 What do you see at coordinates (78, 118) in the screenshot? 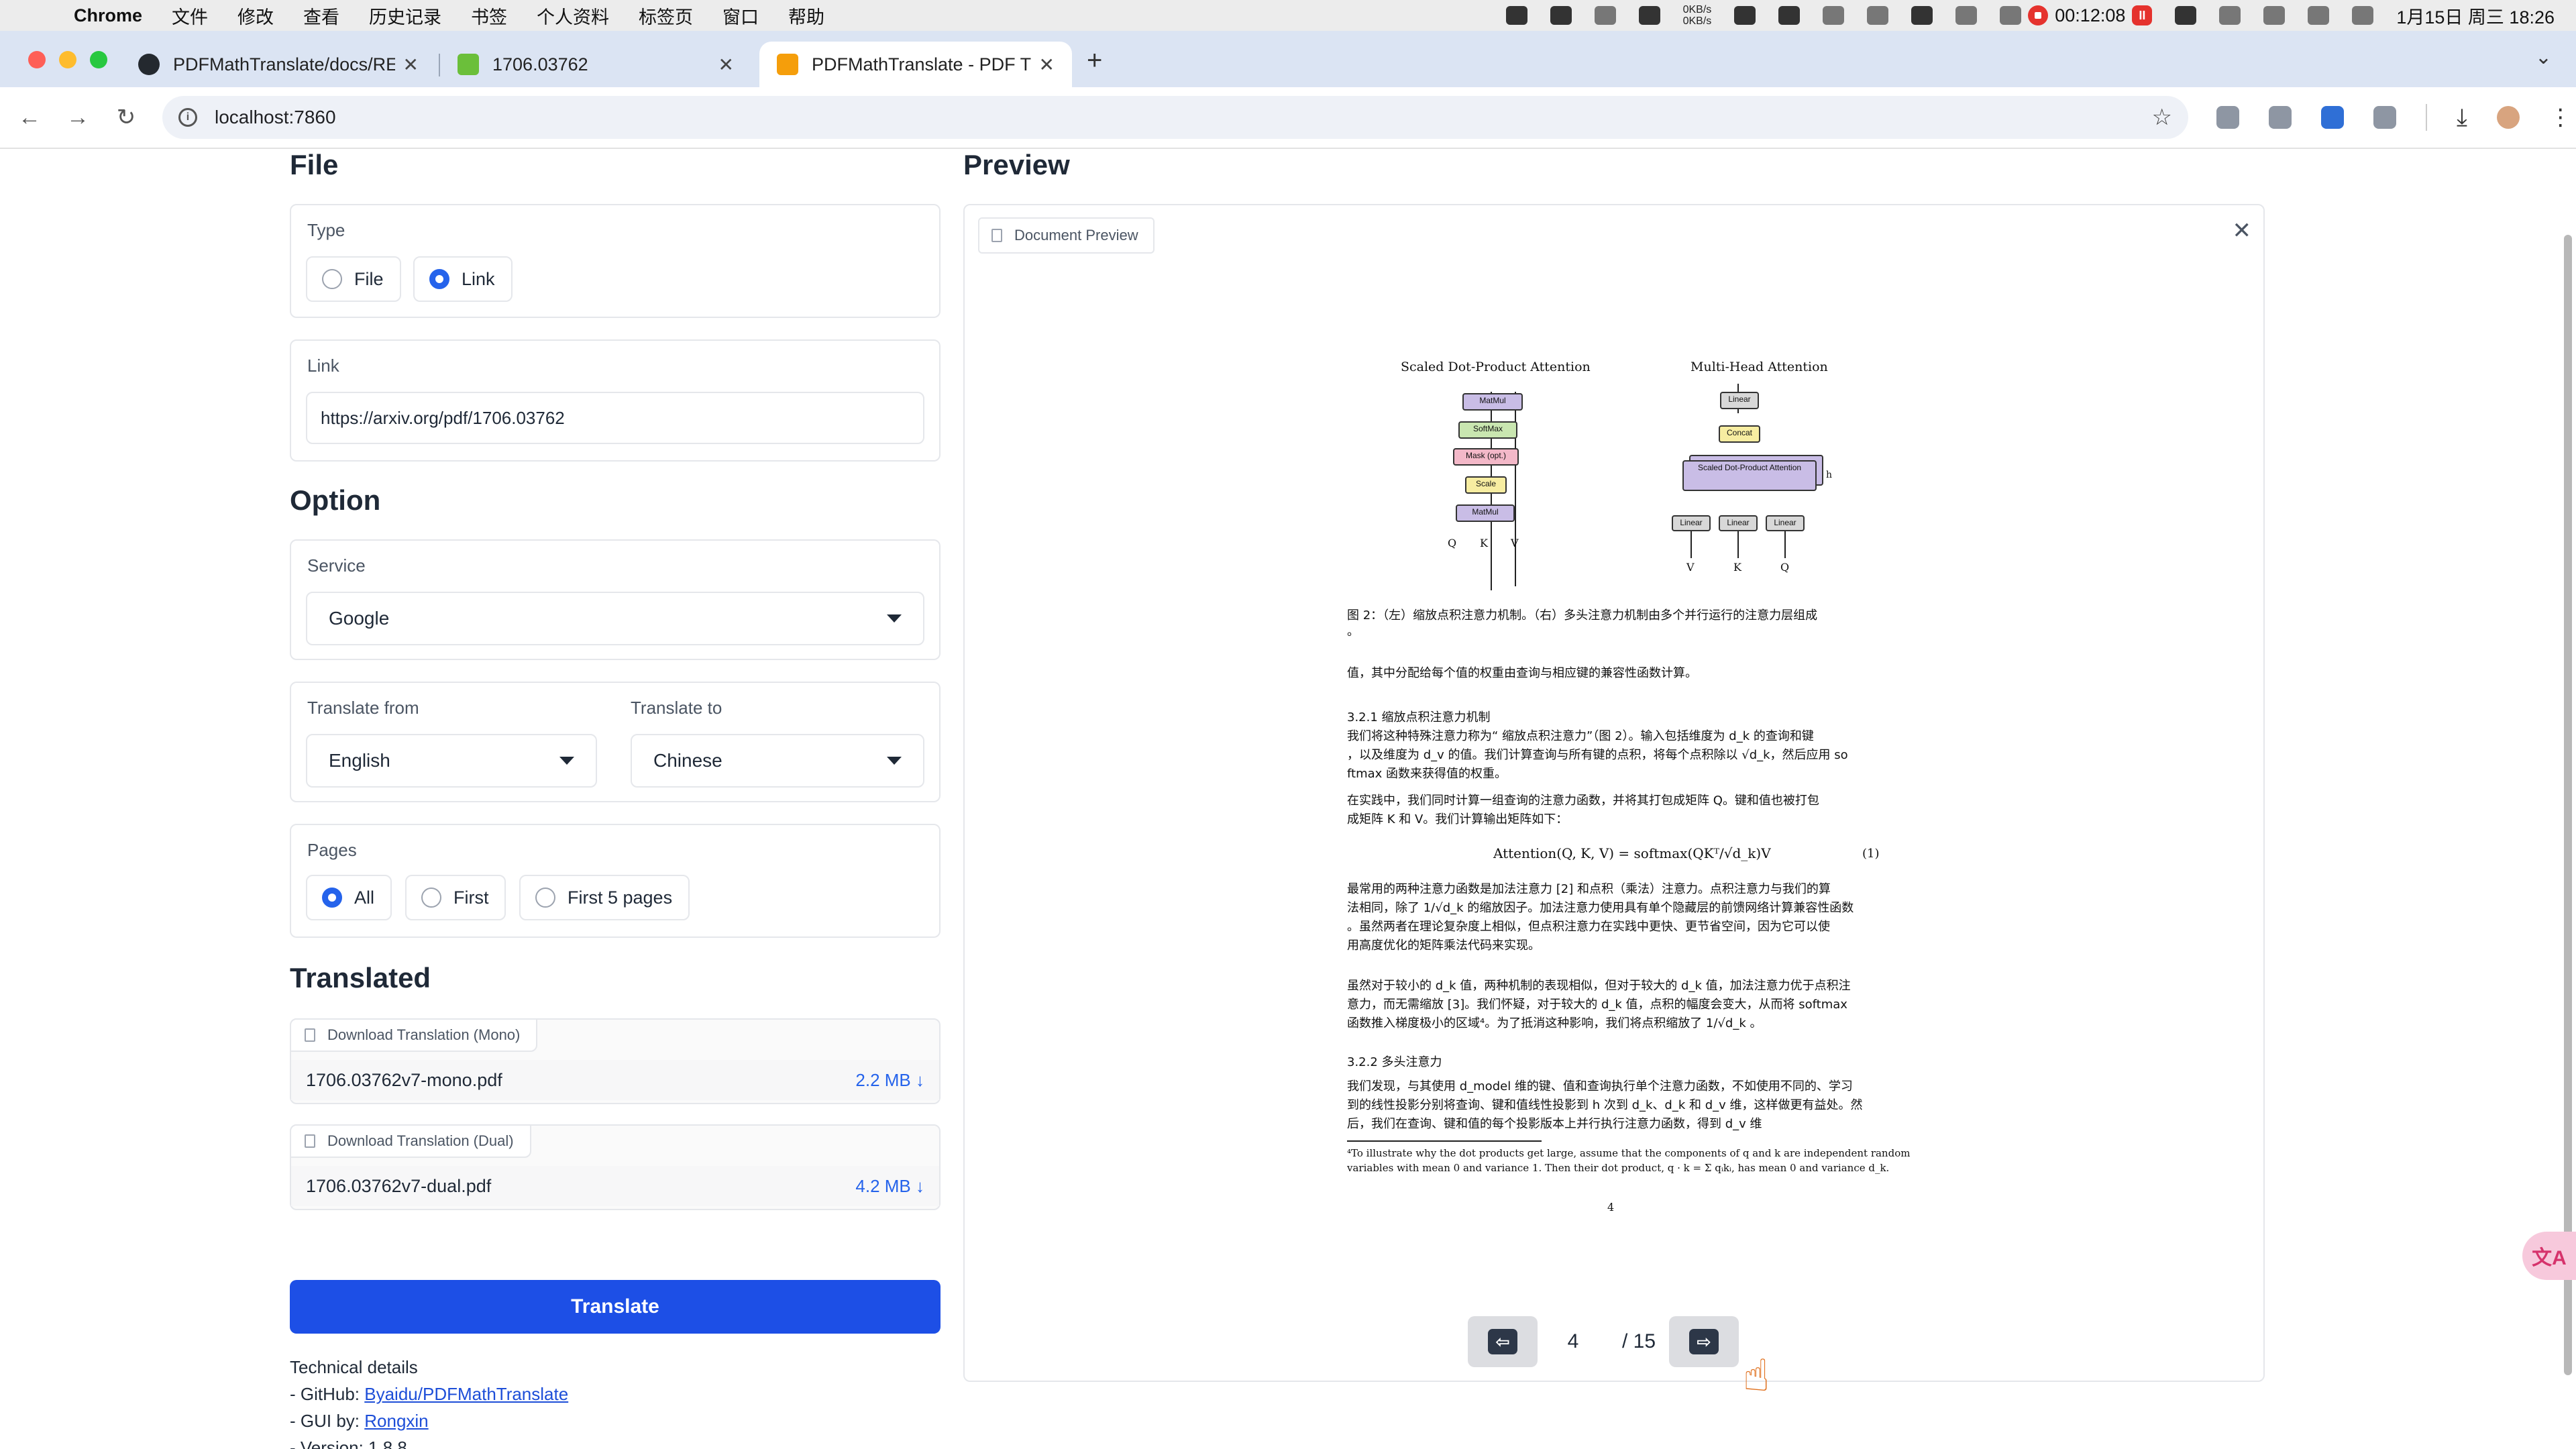
I see `forward-arrow-icon: →` at bounding box center [78, 118].